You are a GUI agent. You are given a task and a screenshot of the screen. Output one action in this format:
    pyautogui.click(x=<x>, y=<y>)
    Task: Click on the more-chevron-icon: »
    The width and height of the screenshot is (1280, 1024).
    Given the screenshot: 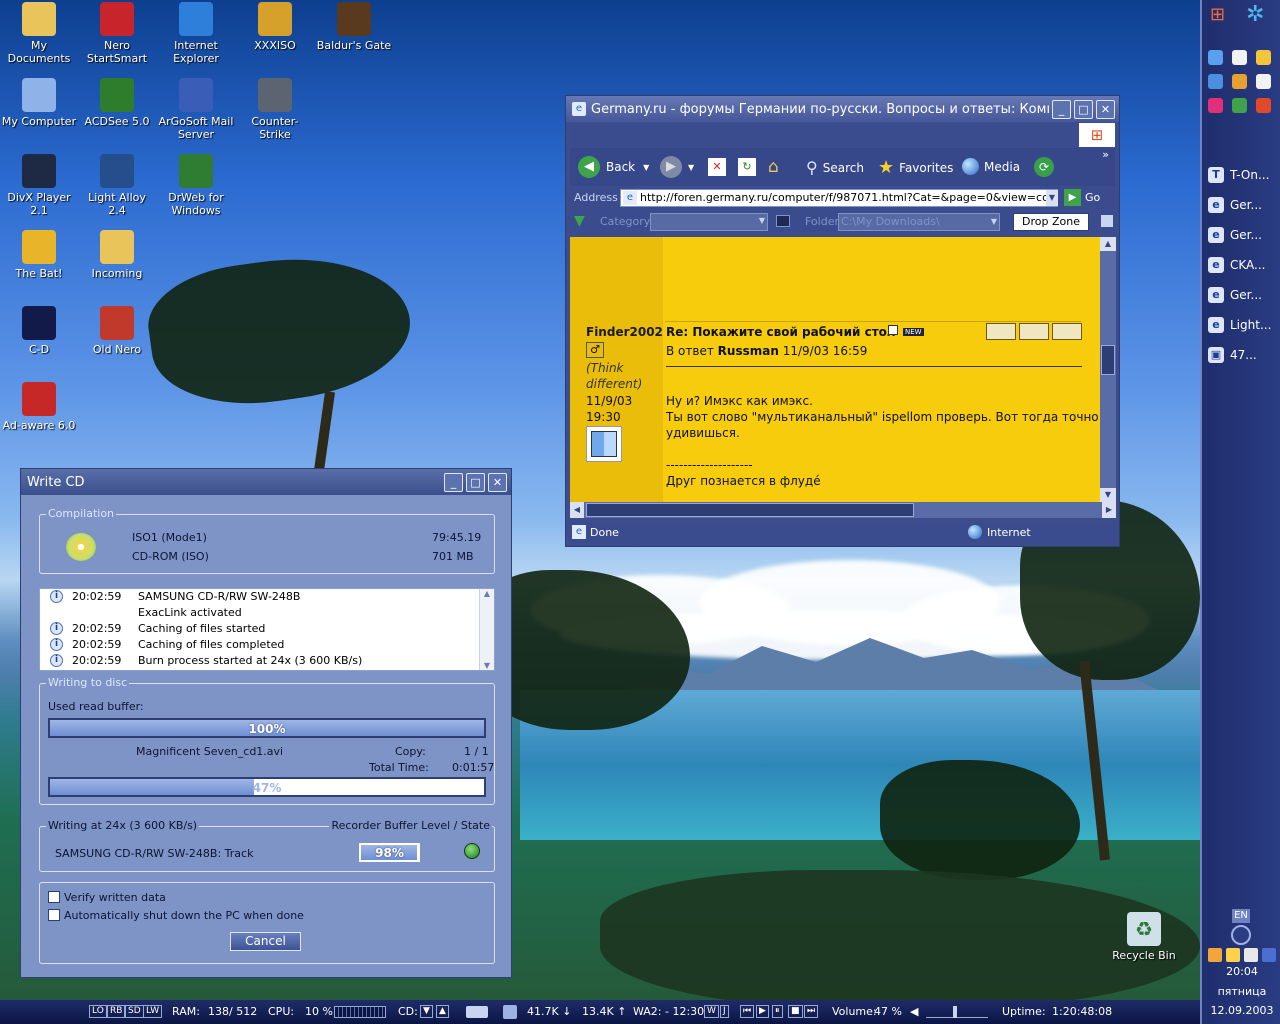 What is the action you would take?
    pyautogui.click(x=1105, y=154)
    